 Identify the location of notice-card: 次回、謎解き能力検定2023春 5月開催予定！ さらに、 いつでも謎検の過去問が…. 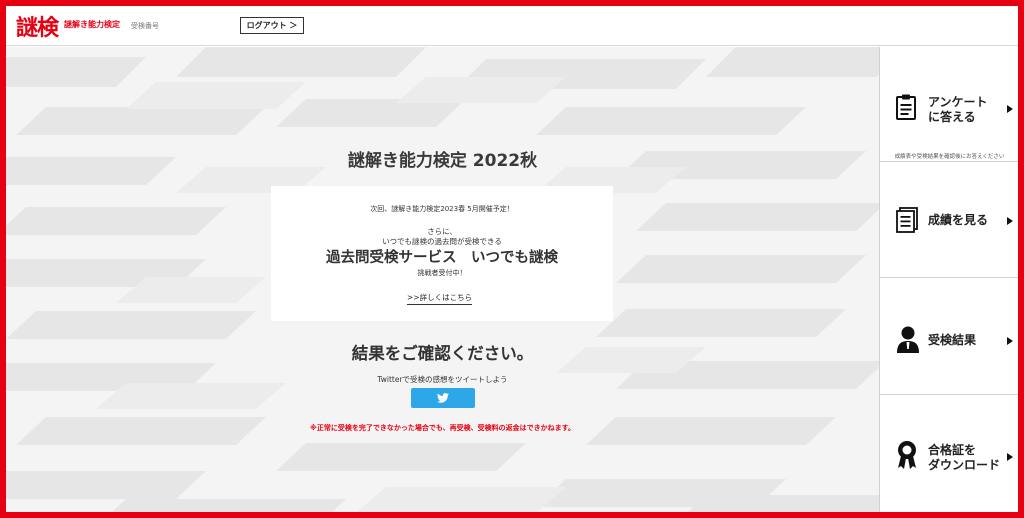
(442, 253).